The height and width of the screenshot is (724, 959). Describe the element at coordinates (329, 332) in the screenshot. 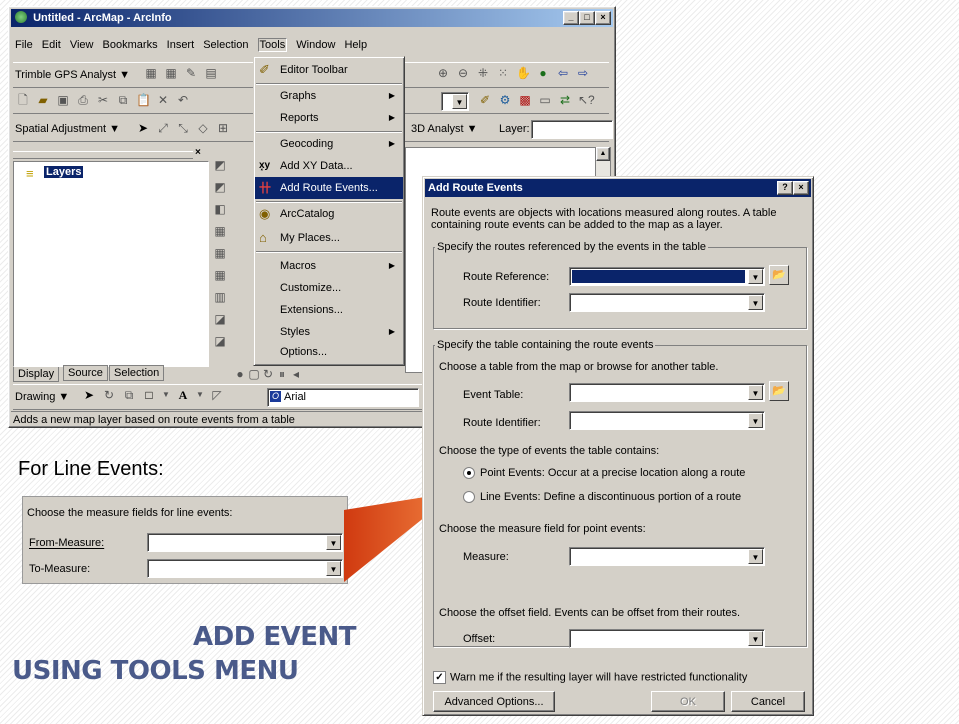

I see `menu-item-styles: Styles ▶` at that location.